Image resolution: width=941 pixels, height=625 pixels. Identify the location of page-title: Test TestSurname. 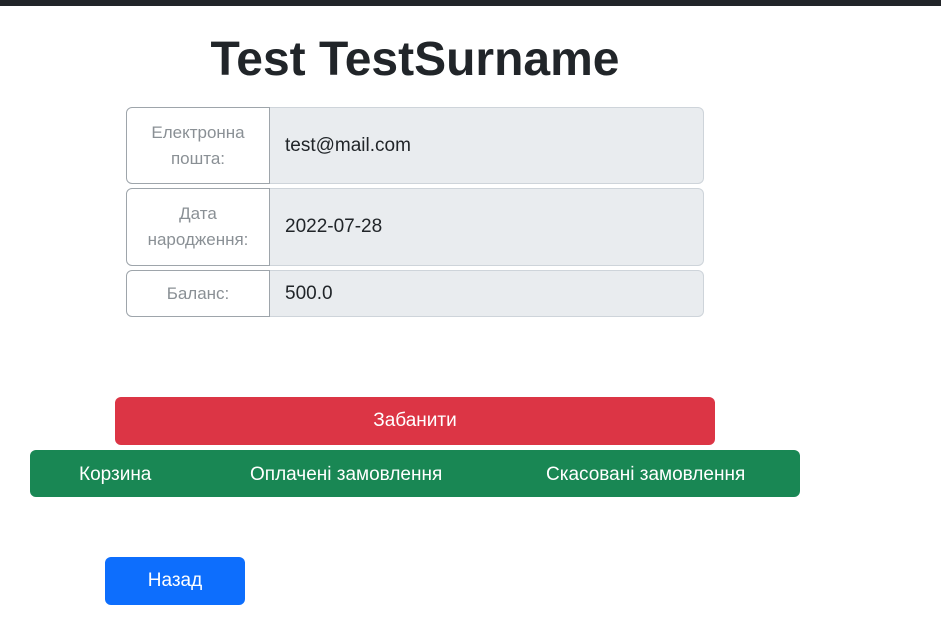
(415, 59).